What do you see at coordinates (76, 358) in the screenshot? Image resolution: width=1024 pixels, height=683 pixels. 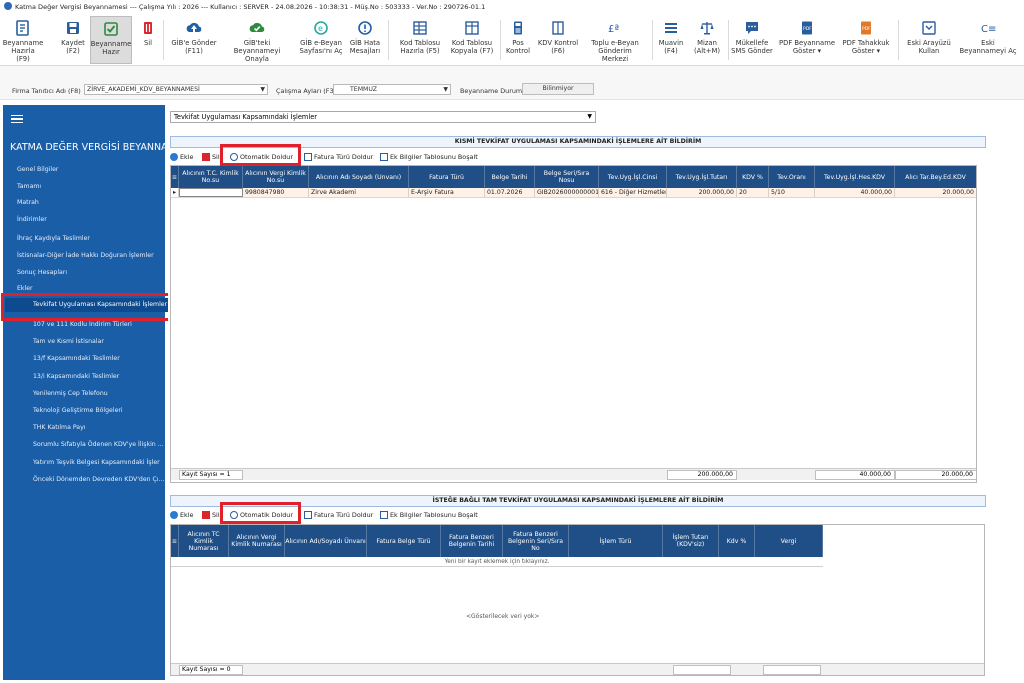 I see `sidebar-item-13f: 13/f Kapsamındaki Teslimler` at bounding box center [76, 358].